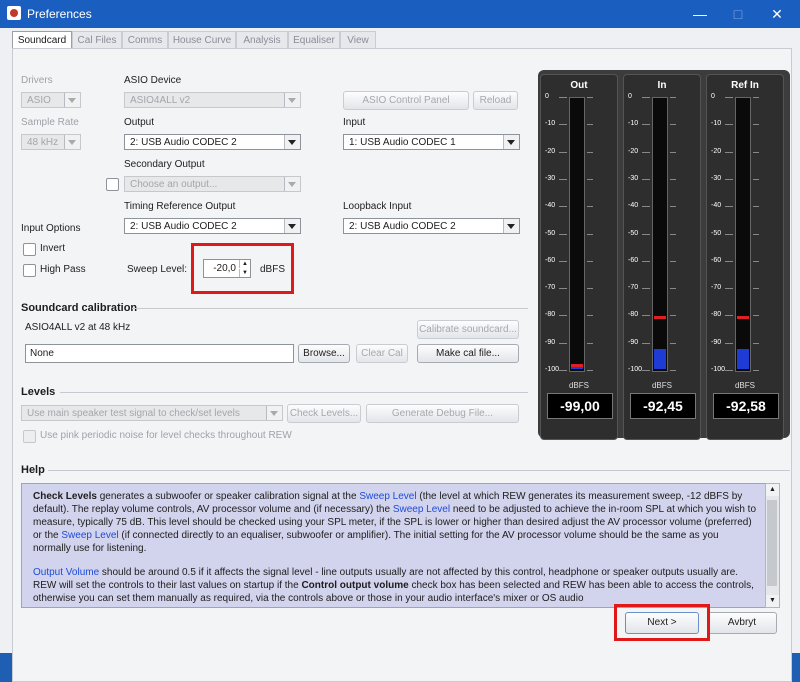 The image size is (800, 682). What do you see at coordinates (772, 601) in the screenshot?
I see `scroll-down-icon: ▼` at bounding box center [772, 601].